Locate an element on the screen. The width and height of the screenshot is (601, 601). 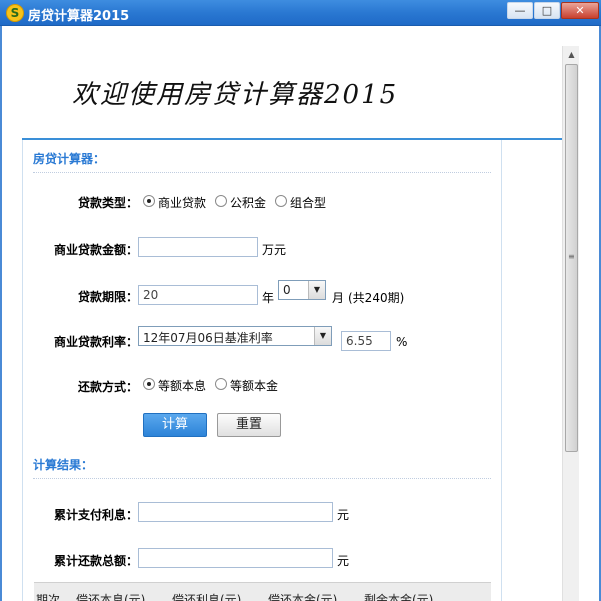
loan-type-commercial-radio is located at coordinates (149, 201).